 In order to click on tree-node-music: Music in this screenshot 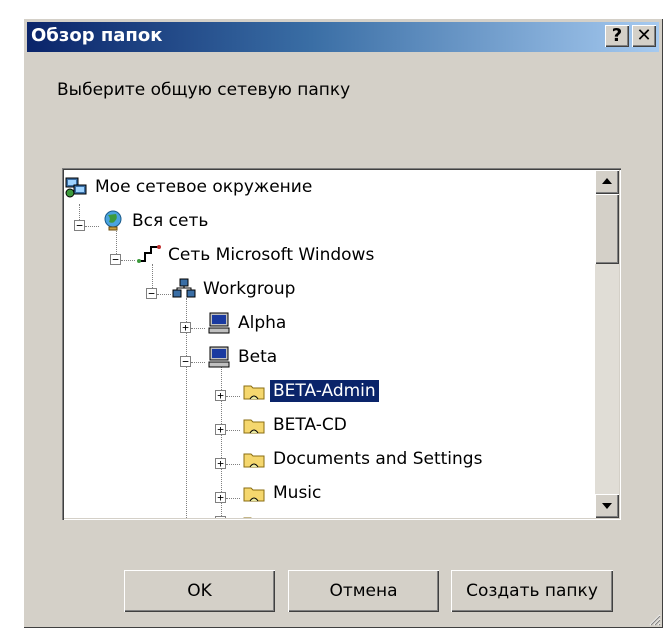, I will do `click(283, 493)`.